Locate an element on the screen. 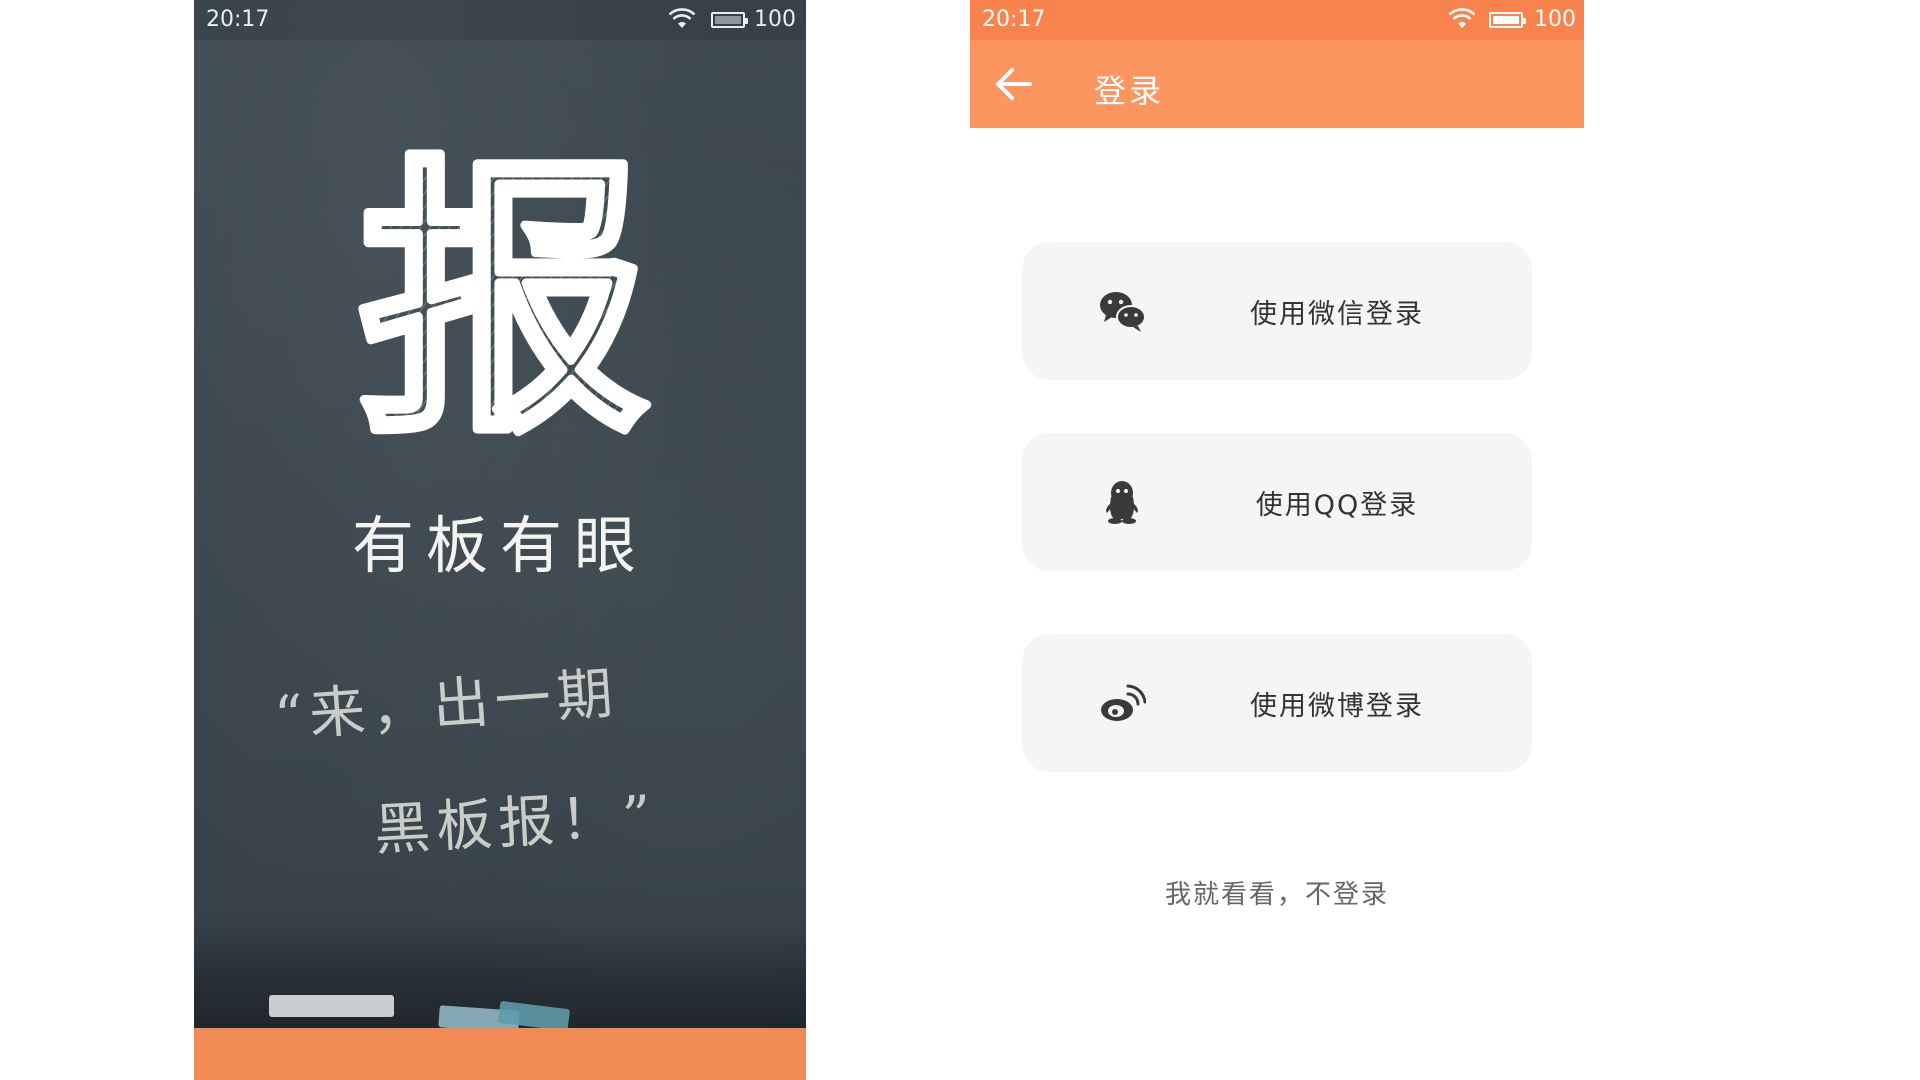  wechat-login-label: 使用微信登录 is located at coordinates (1337, 314).